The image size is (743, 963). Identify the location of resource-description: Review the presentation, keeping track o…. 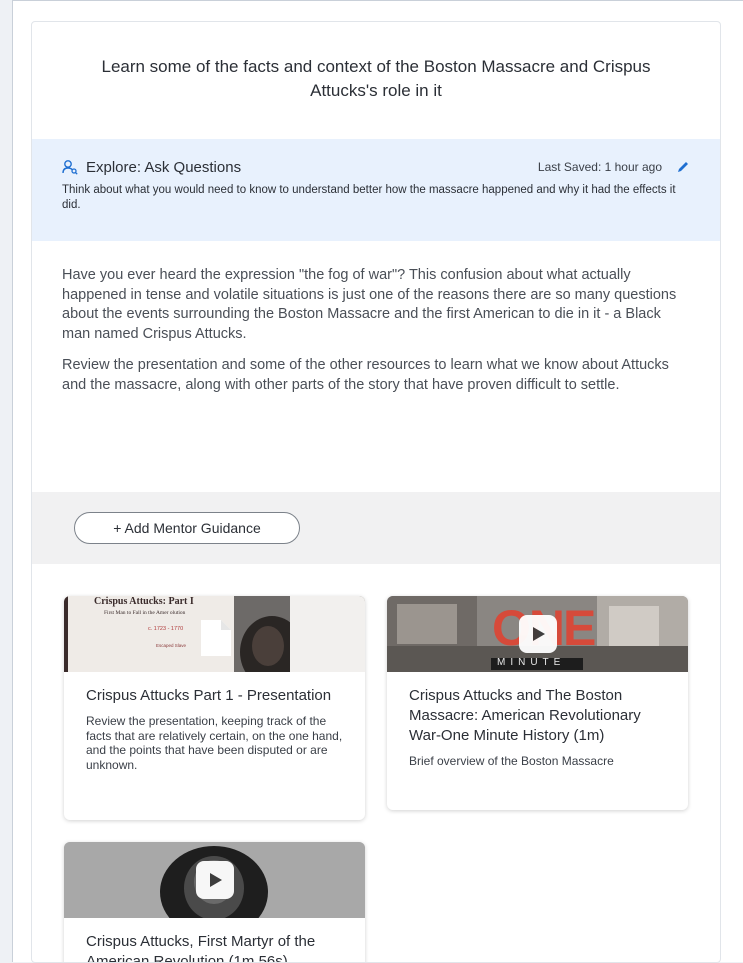
(214, 743).